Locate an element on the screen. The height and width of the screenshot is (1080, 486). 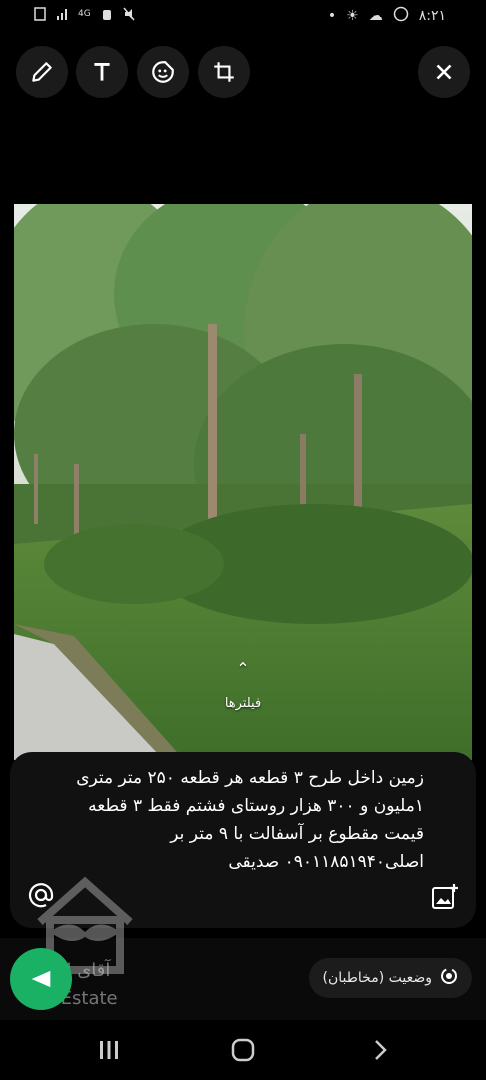
close-button is located at coordinates (444, 72).